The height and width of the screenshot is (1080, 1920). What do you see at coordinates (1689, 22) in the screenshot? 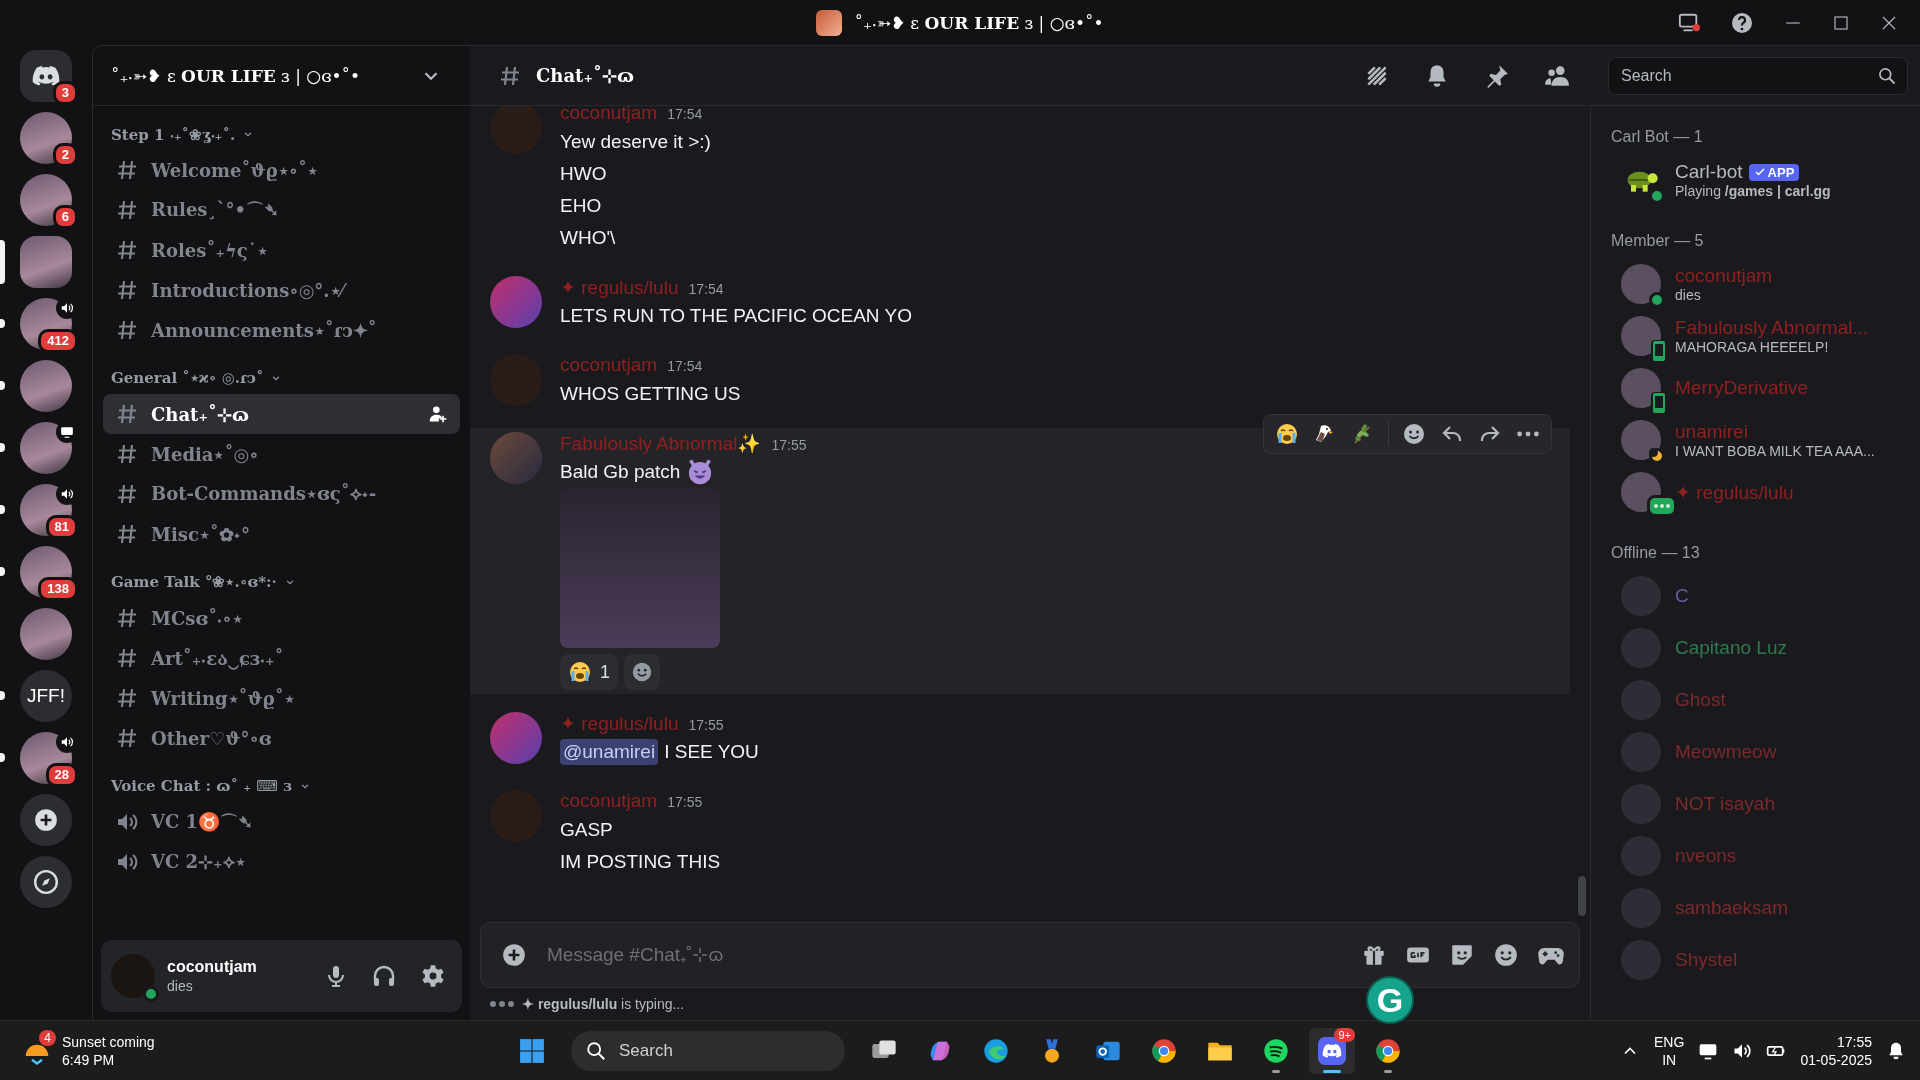
I see `inbox-monitor-icon` at bounding box center [1689, 22].